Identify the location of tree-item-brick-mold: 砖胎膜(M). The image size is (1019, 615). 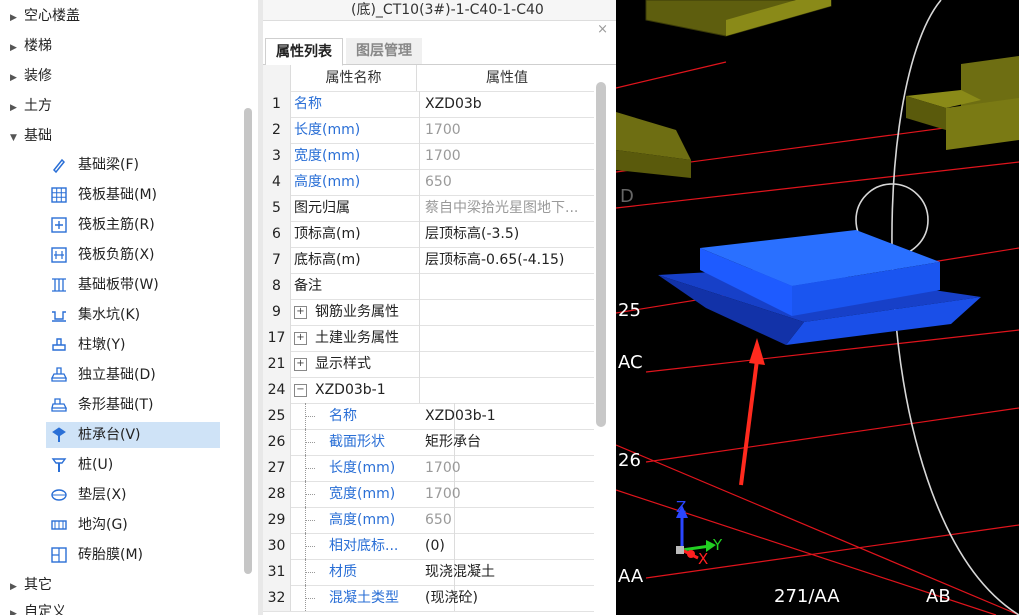
(133, 555).